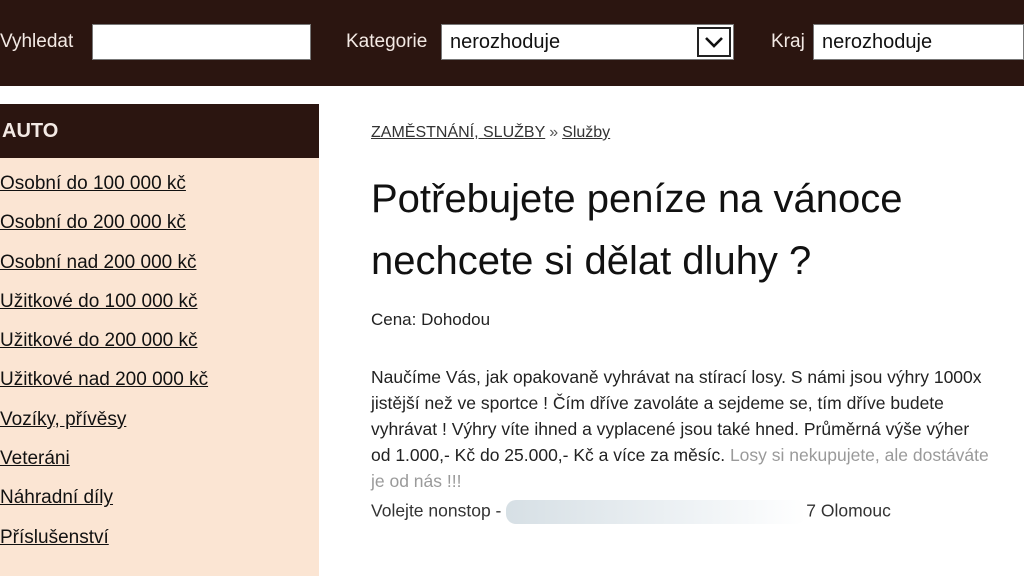 This screenshot has height=576, width=1024. I want to click on ad-title-line1: Potřebujete peníze na vánoce, so click(637, 199).